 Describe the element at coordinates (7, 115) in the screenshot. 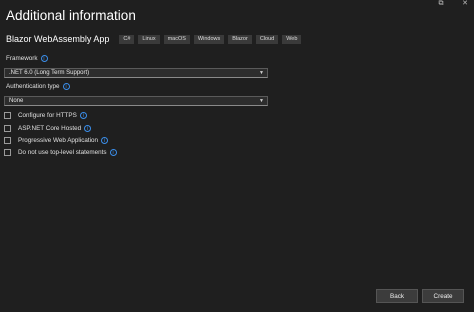

I see `configure-https-checkbox` at that location.